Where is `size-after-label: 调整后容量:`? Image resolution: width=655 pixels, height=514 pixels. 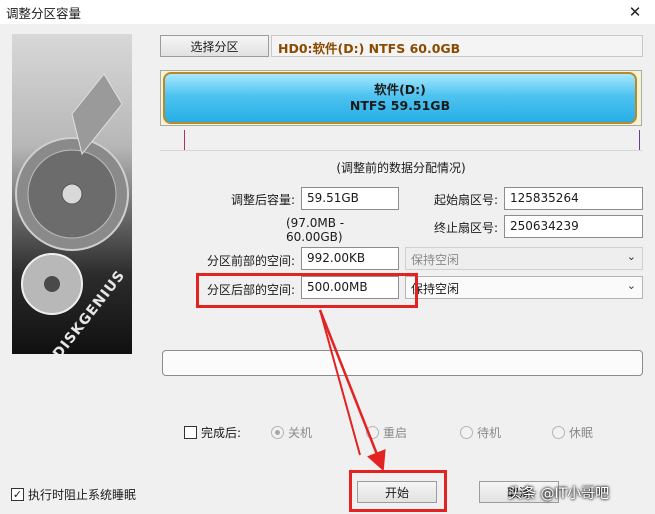
size-after-label: 调整后容量: is located at coordinates (262, 200).